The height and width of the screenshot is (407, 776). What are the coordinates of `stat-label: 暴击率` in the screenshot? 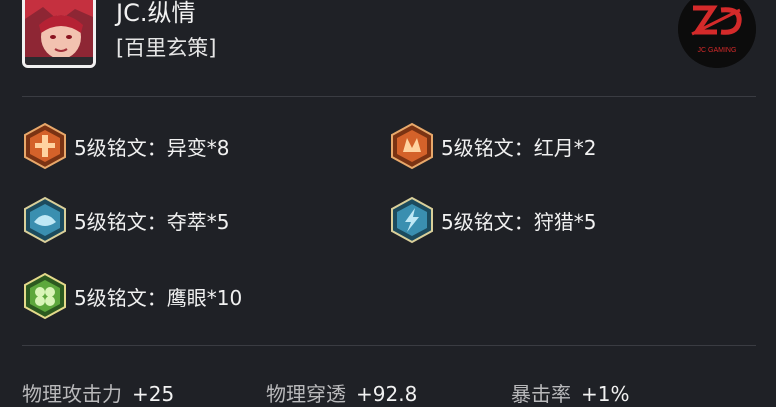 It's located at (541, 394).